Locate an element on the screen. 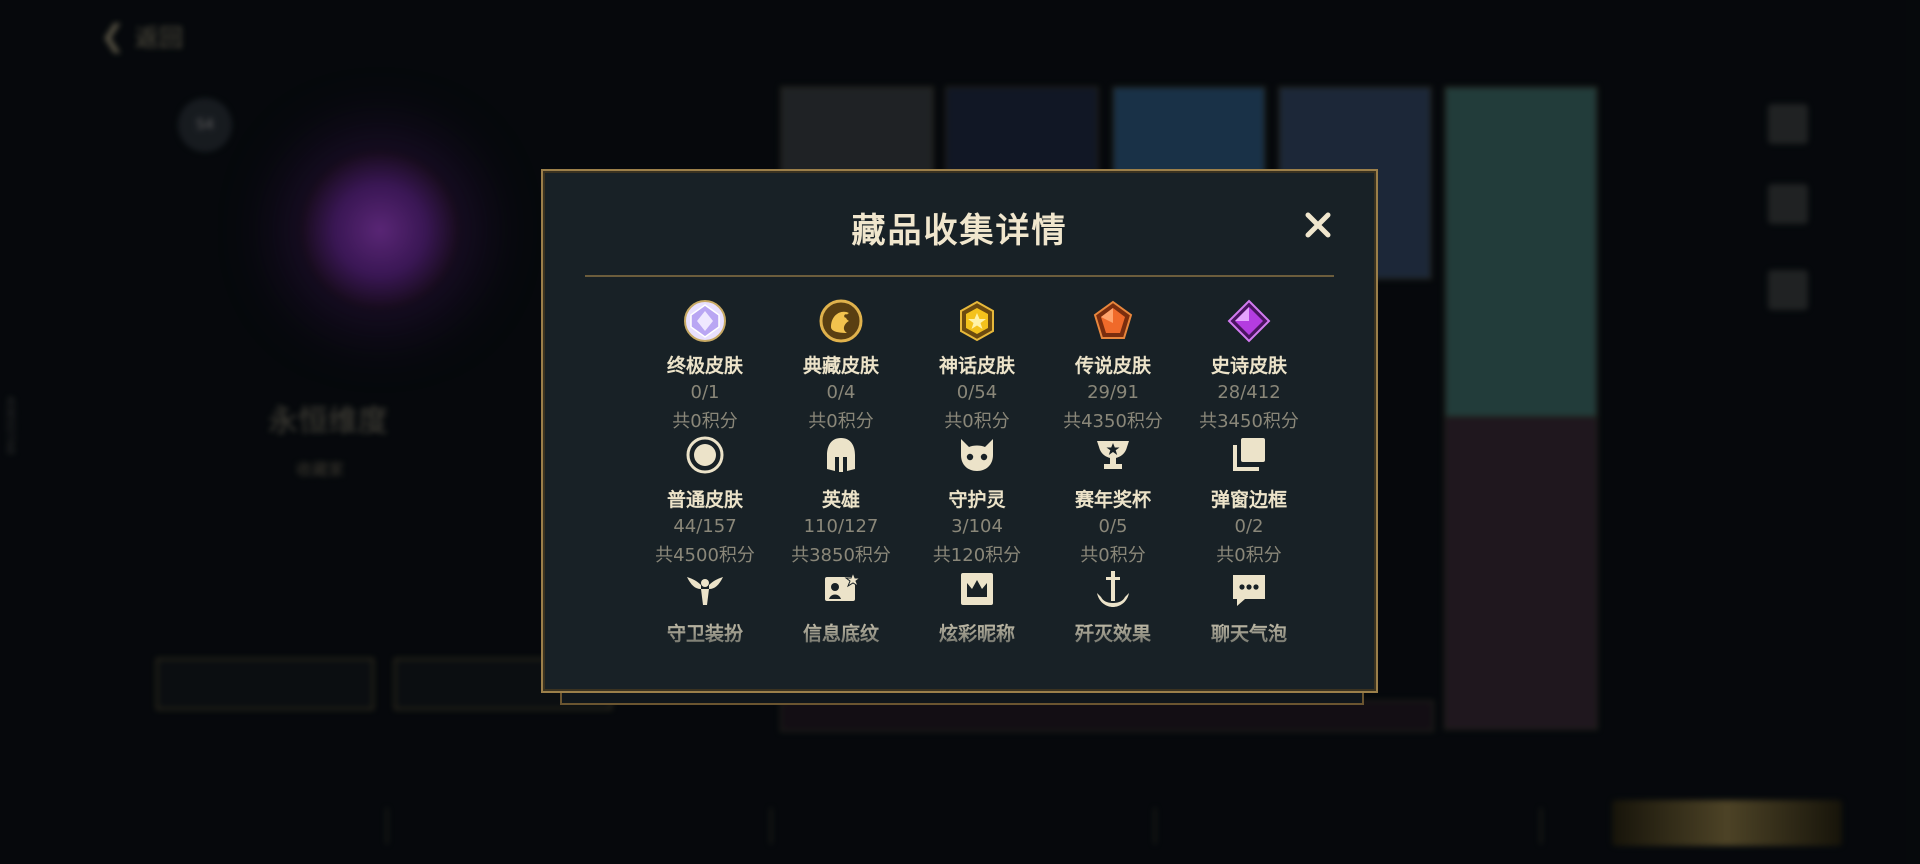  item-label: 普通皮肤 is located at coordinates (704, 500).